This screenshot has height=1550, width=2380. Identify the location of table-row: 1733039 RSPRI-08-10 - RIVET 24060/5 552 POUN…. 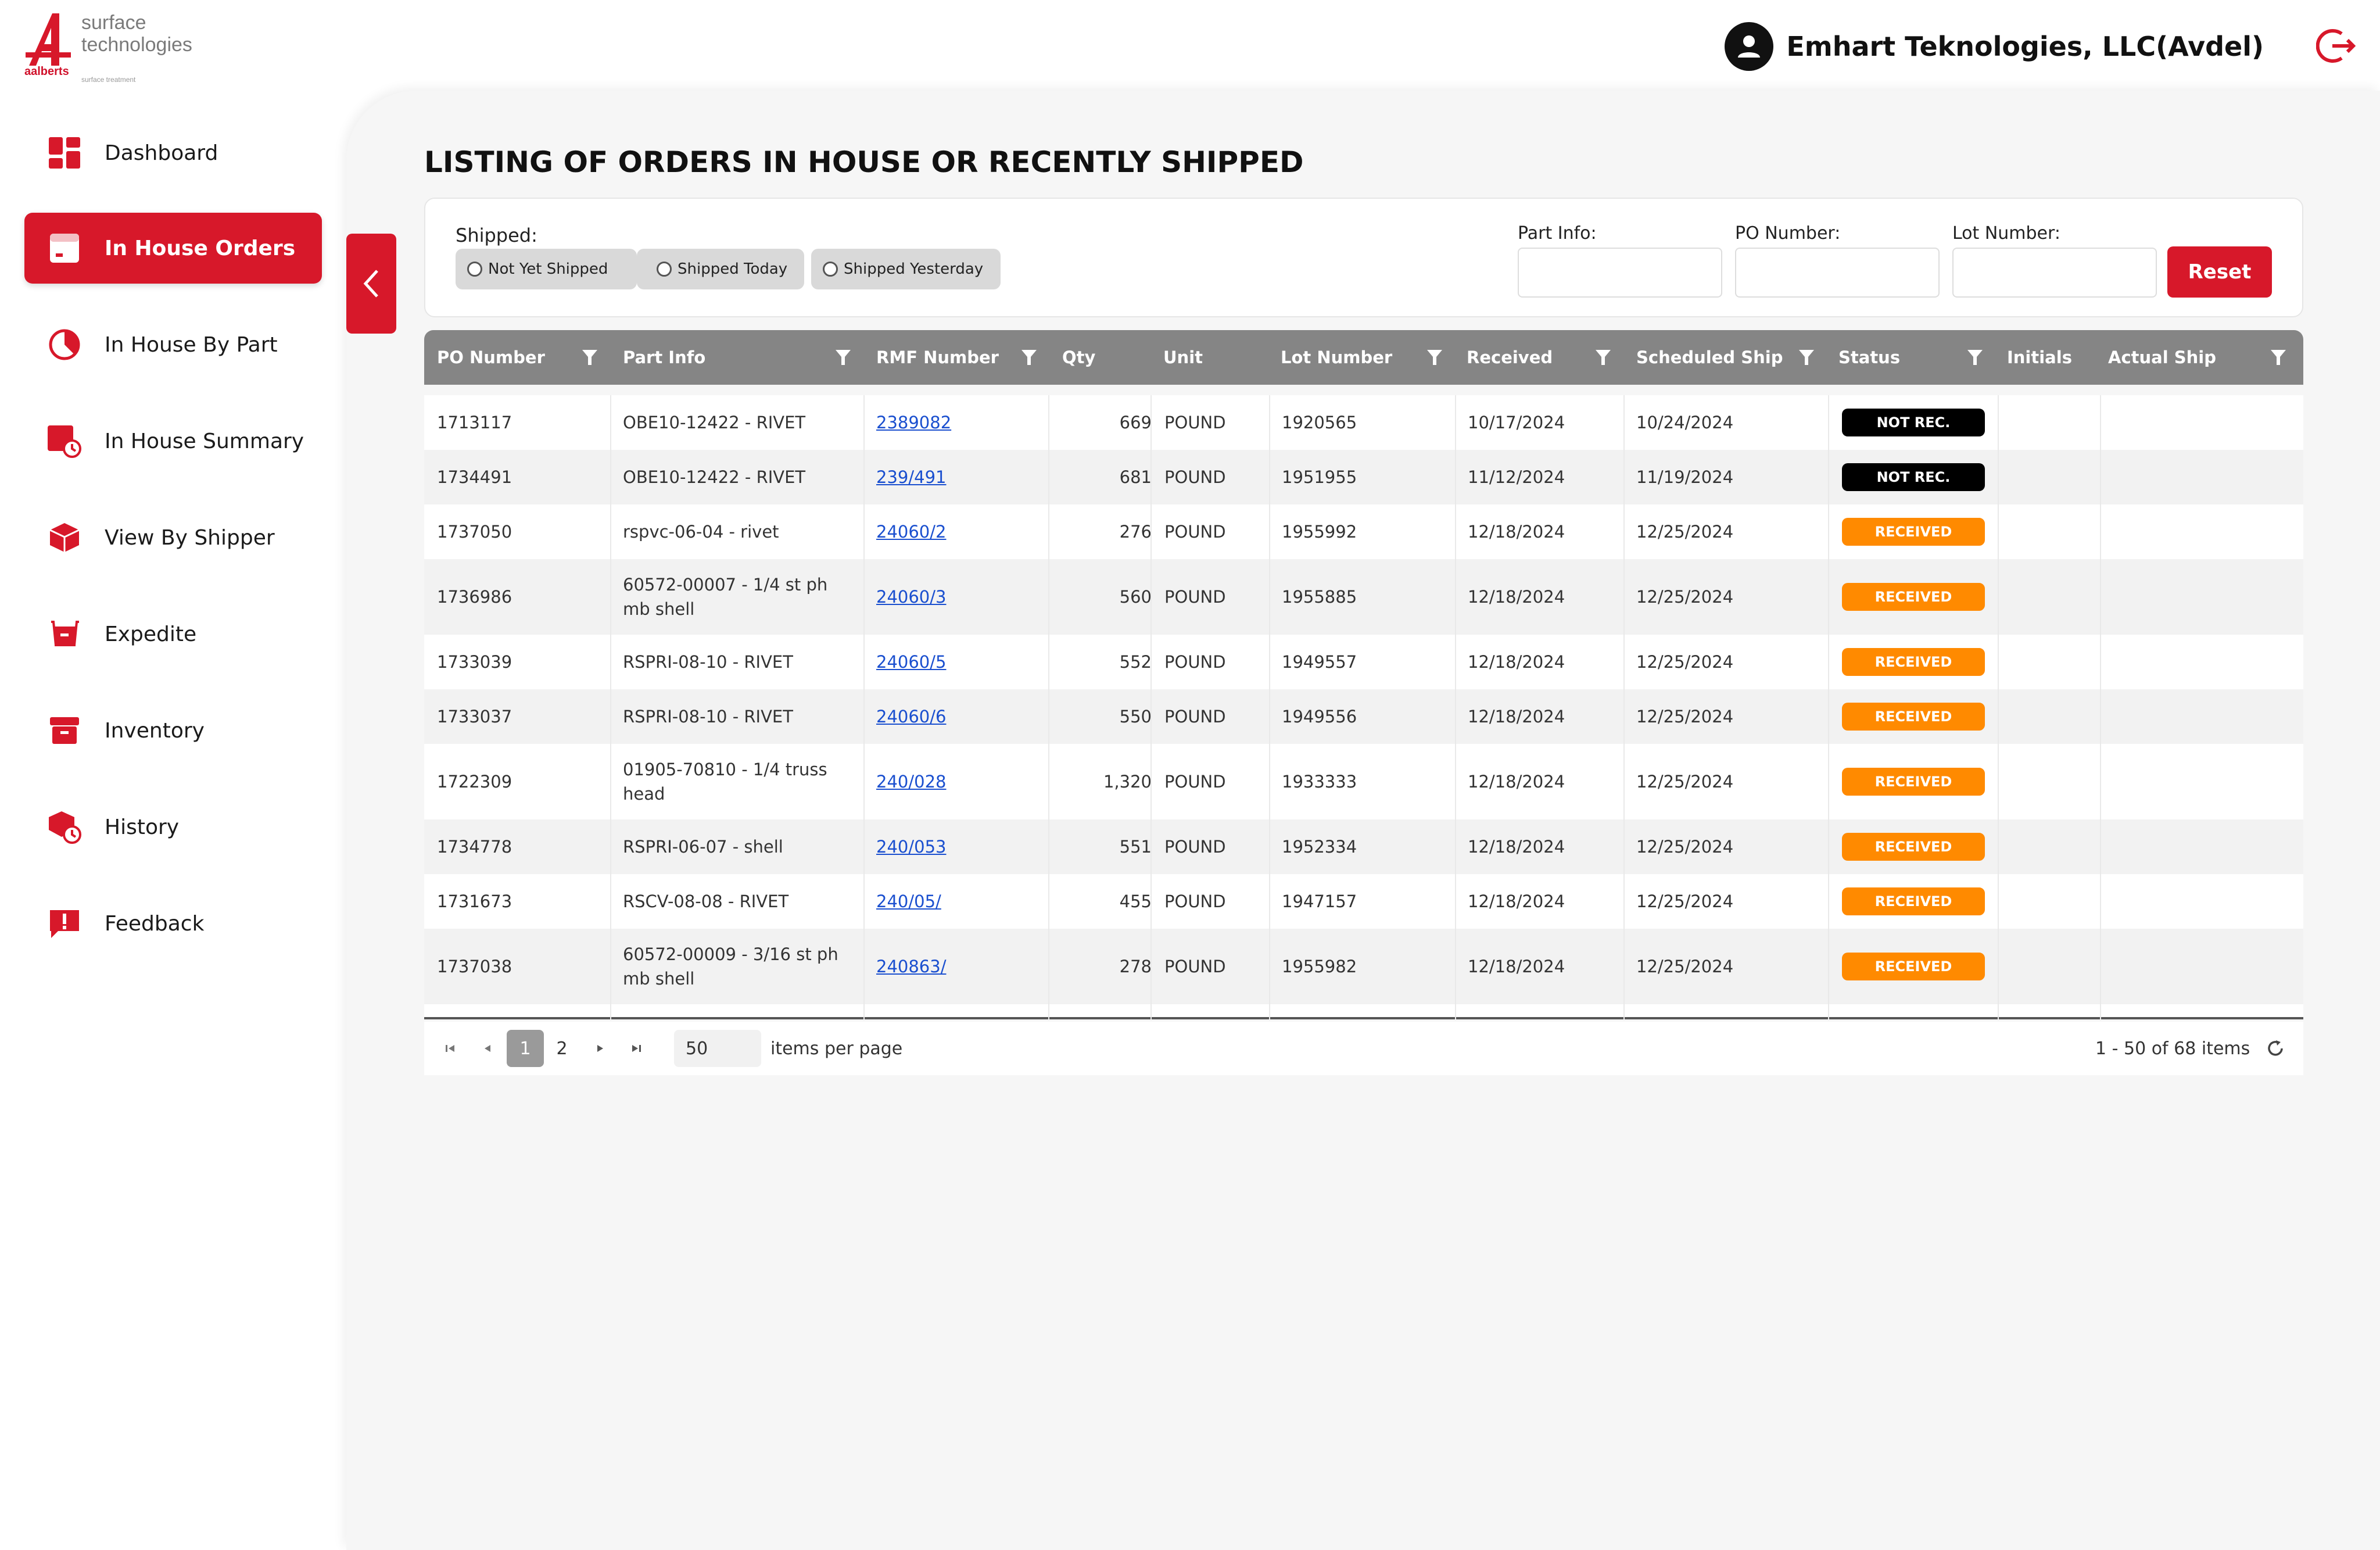
(1364, 662).